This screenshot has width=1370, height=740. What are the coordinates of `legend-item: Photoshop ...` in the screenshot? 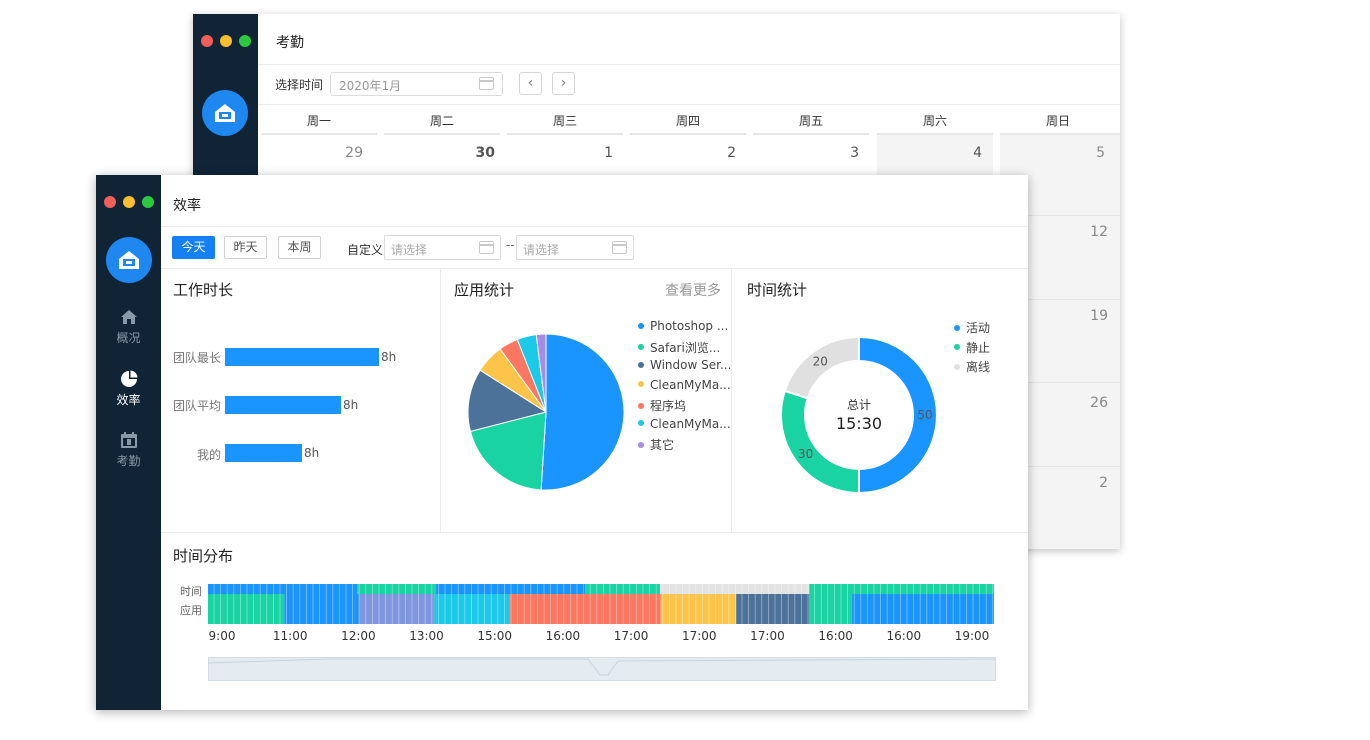 It's located at (684, 329).